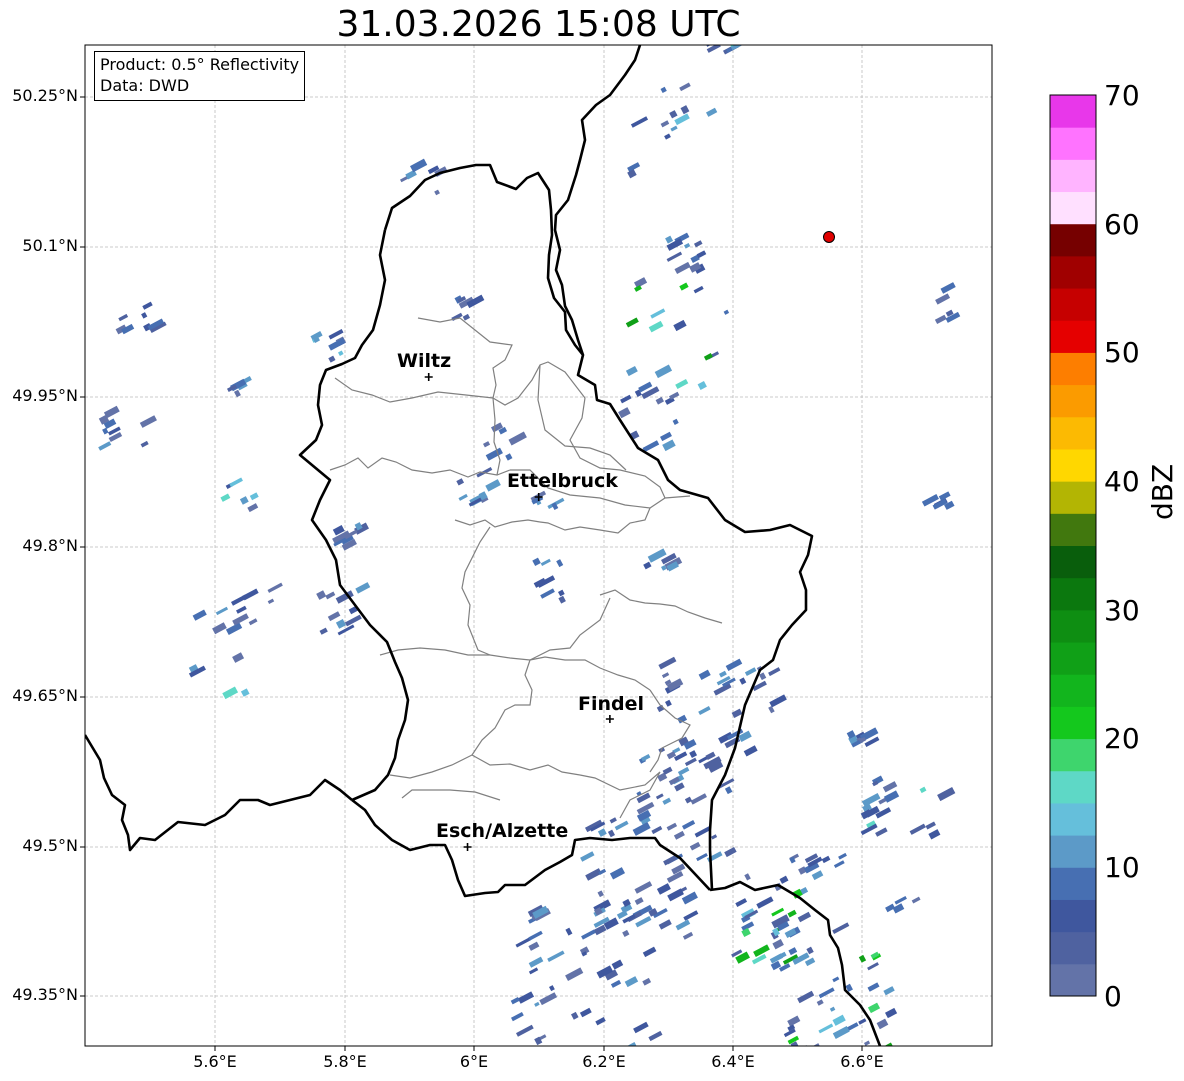 This screenshot has width=1184, height=1081. What do you see at coordinates (474, 1061) in the screenshot?
I see `lon-label: 6°E` at bounding box center [474, 1061].